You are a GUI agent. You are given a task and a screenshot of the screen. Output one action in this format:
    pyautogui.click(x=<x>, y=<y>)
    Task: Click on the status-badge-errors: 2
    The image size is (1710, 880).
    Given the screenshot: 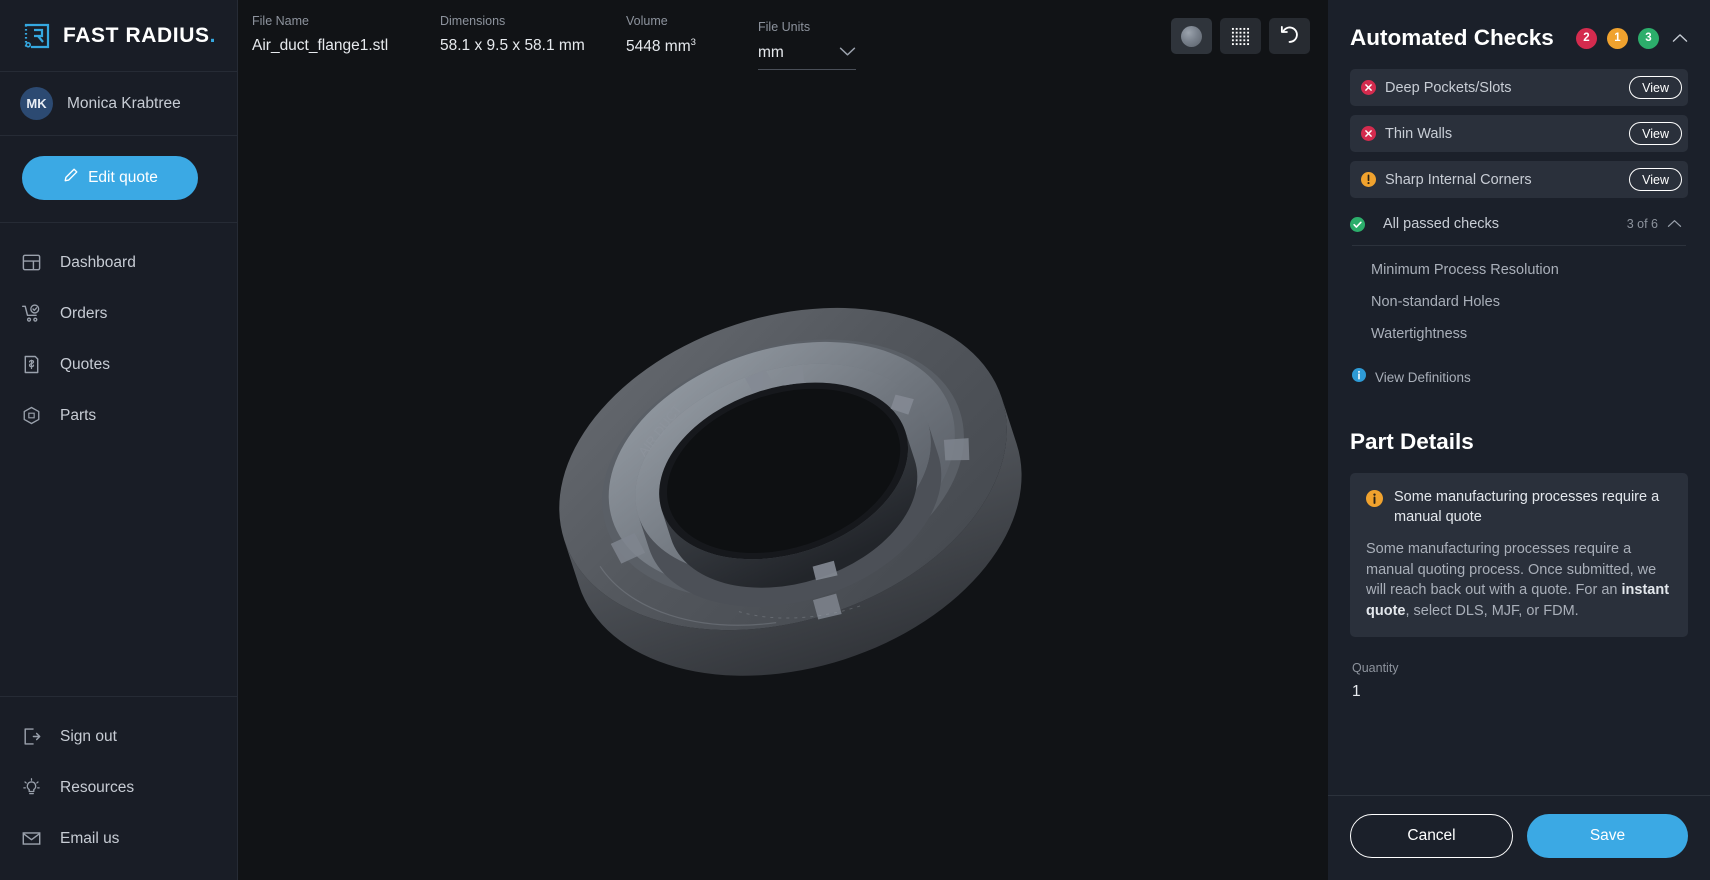 What is the action you would take?
    pyautogui.click(x=1586, y=38)
    